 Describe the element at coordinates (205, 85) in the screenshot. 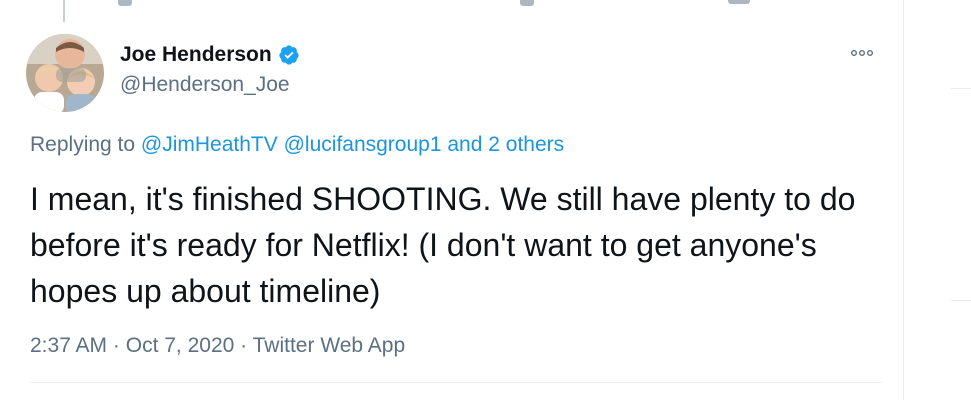

I see `author-handle: @Henderson_Joe` at that location.